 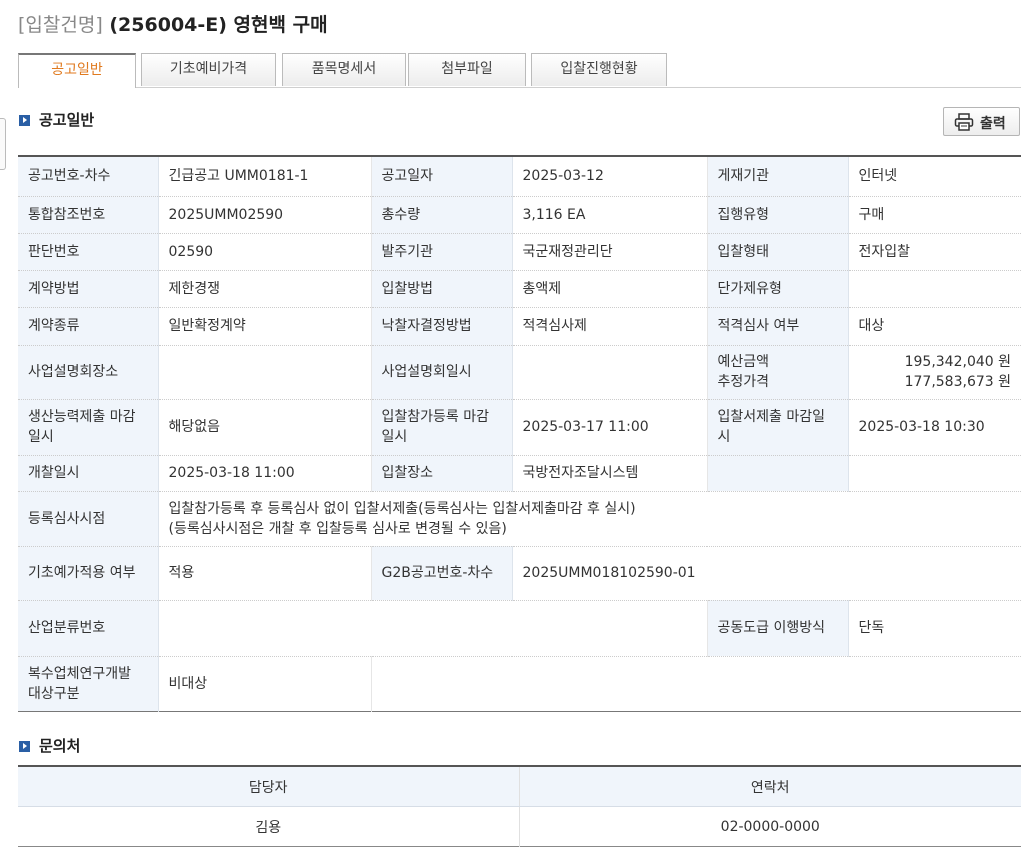 What do you see at coordinates (610, 326) in the screenshot?
I see `value-award-method: 적격심사제` at bounding box center [610, 326].